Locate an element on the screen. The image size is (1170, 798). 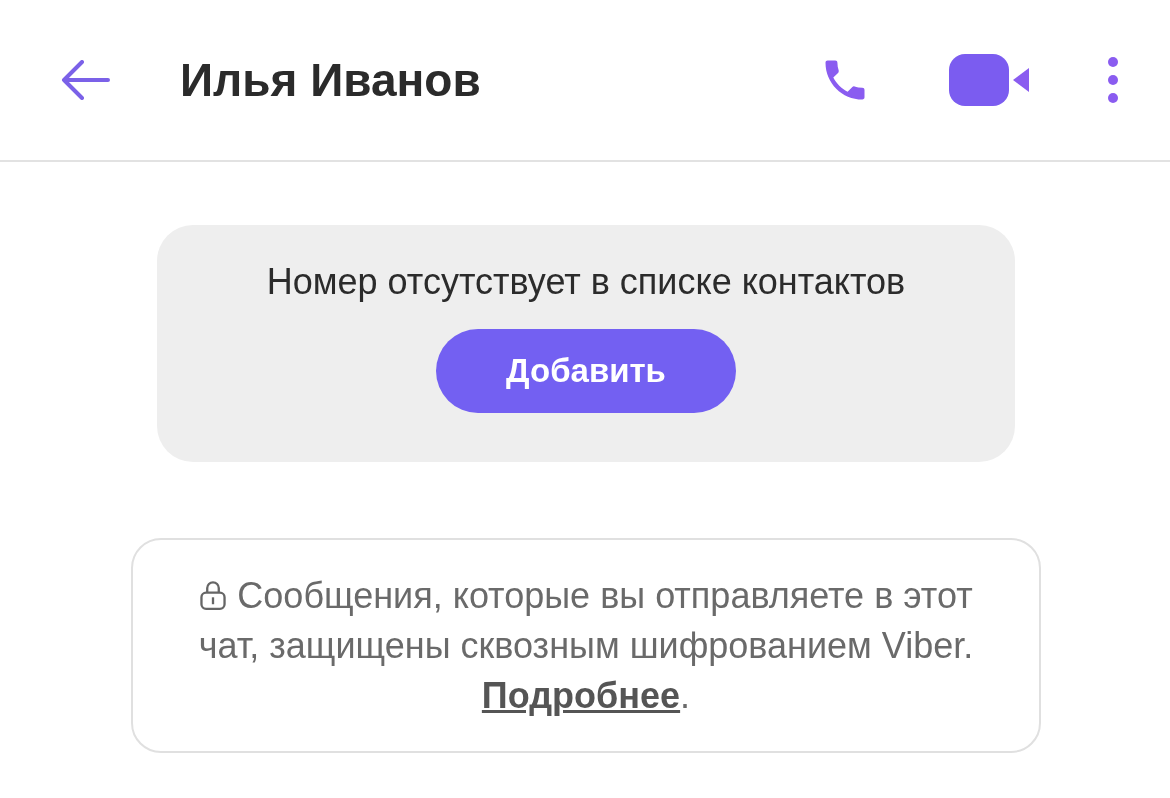
encryption-notice: Сообщения, которые вы отправляете в этот чат, защищены сквозным шифрованием Viber. Подробнее. is located at coordinates (586, 645).